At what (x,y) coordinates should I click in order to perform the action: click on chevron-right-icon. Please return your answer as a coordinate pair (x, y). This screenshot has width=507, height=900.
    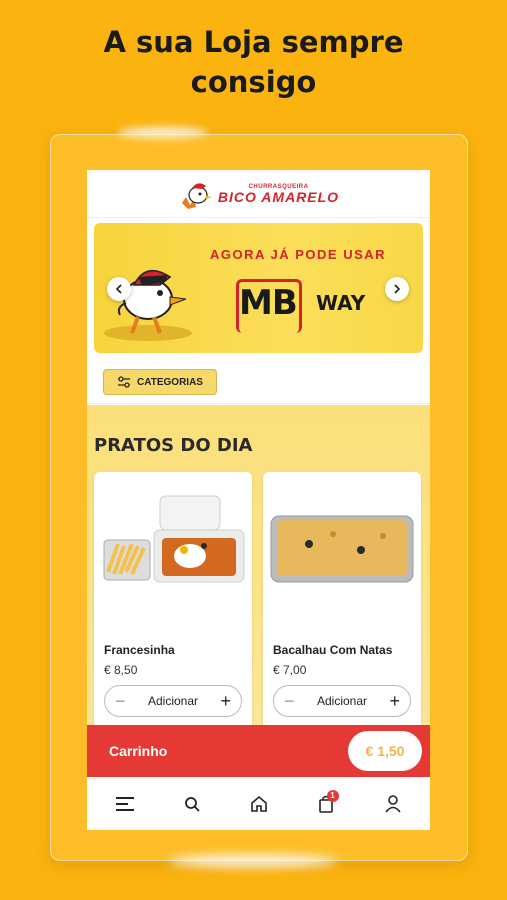
    Looking at the image, I should click on (397, 289).